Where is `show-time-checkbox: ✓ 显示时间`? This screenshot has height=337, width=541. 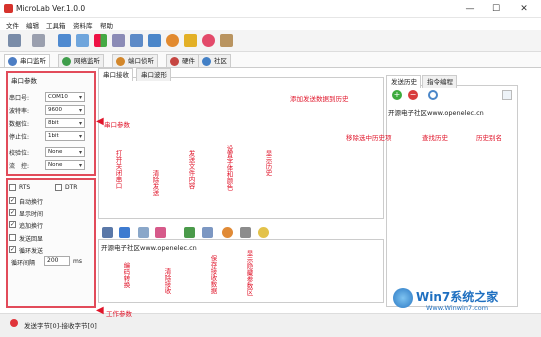
show-time-checkbox: ✓ 显示时间 is located at coordinates (44, 213).